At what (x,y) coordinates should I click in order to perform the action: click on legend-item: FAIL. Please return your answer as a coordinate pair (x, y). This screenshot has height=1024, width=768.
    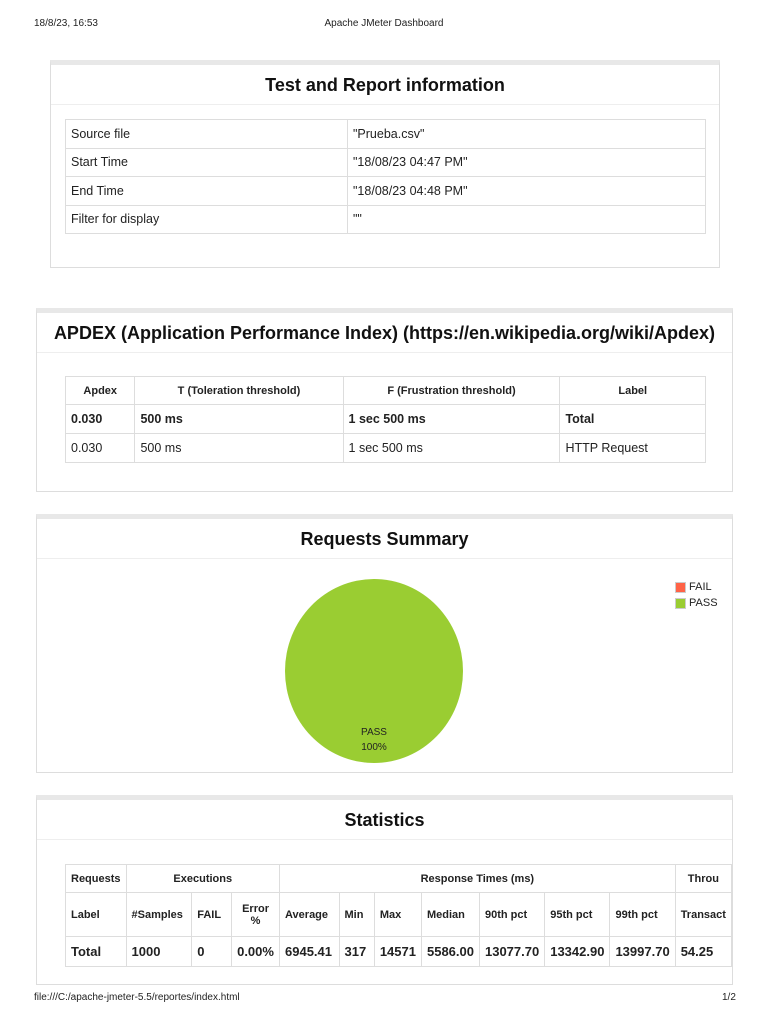
    Looking at the image, I should click on (696, 587).